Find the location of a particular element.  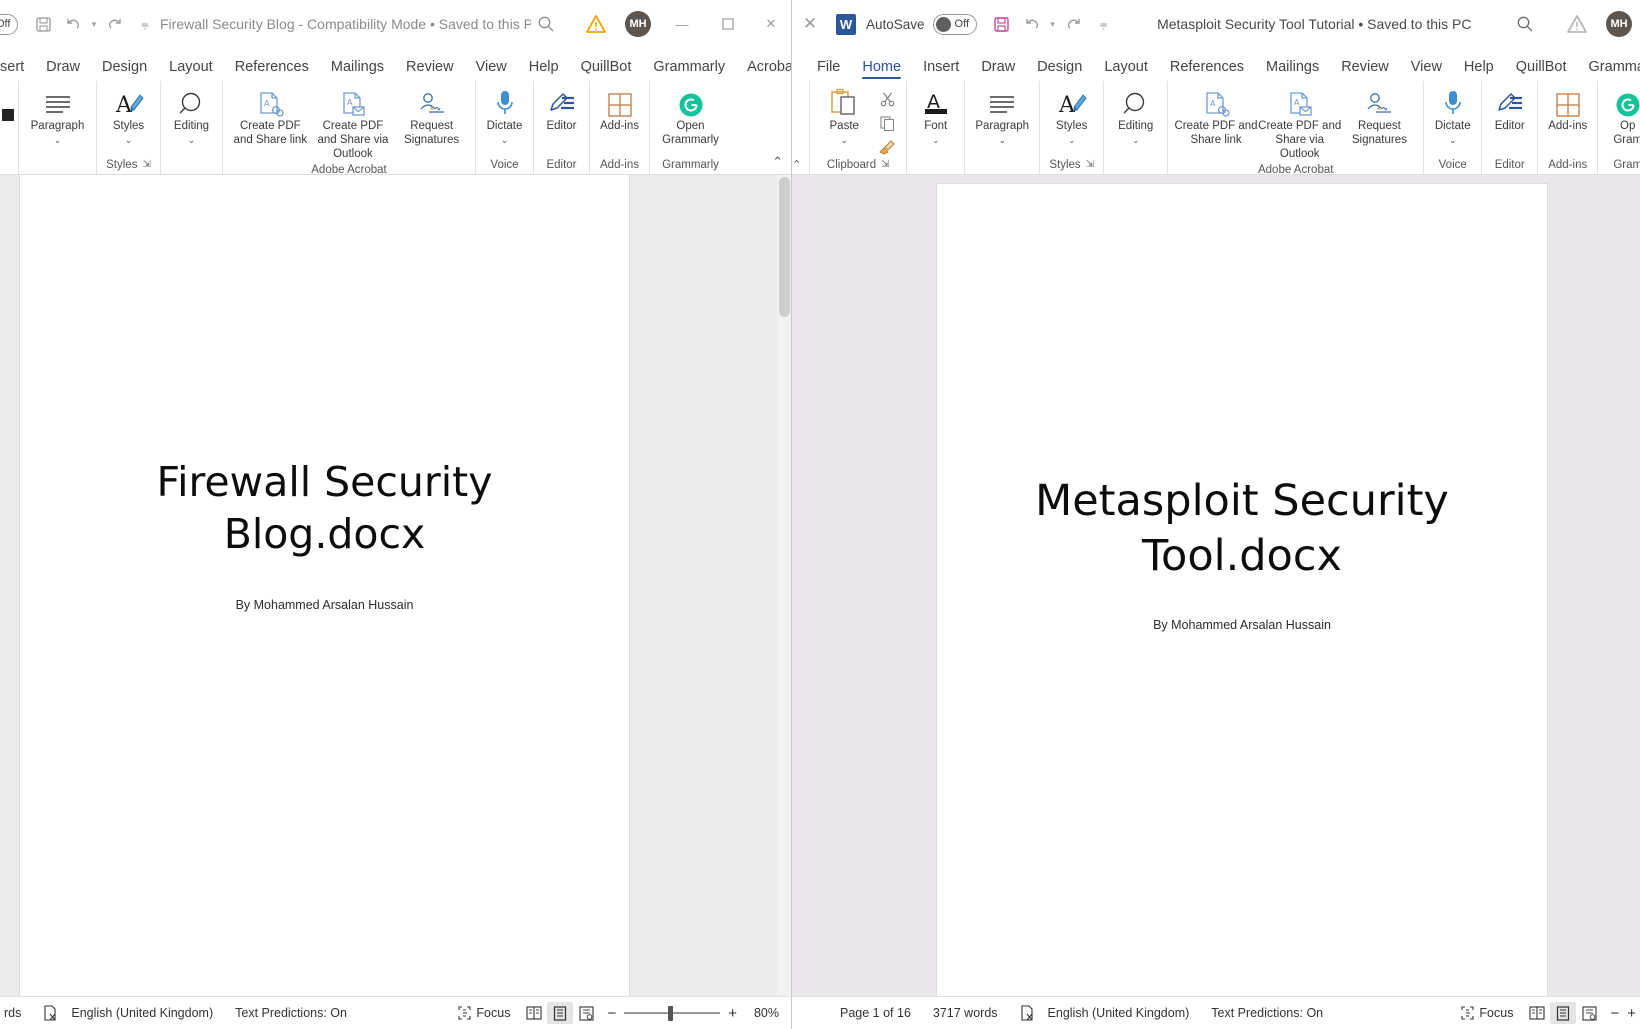

open-grammarly-button-right: Op Gram is located at coordinates (1622, 117).